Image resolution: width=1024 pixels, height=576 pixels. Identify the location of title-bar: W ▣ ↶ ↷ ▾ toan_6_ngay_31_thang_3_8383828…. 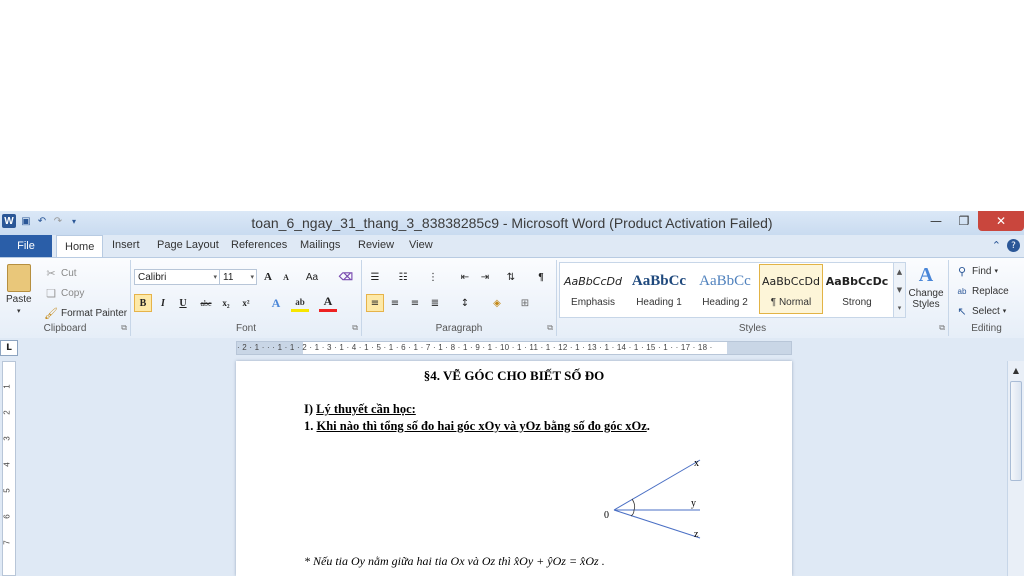
(512, 223).